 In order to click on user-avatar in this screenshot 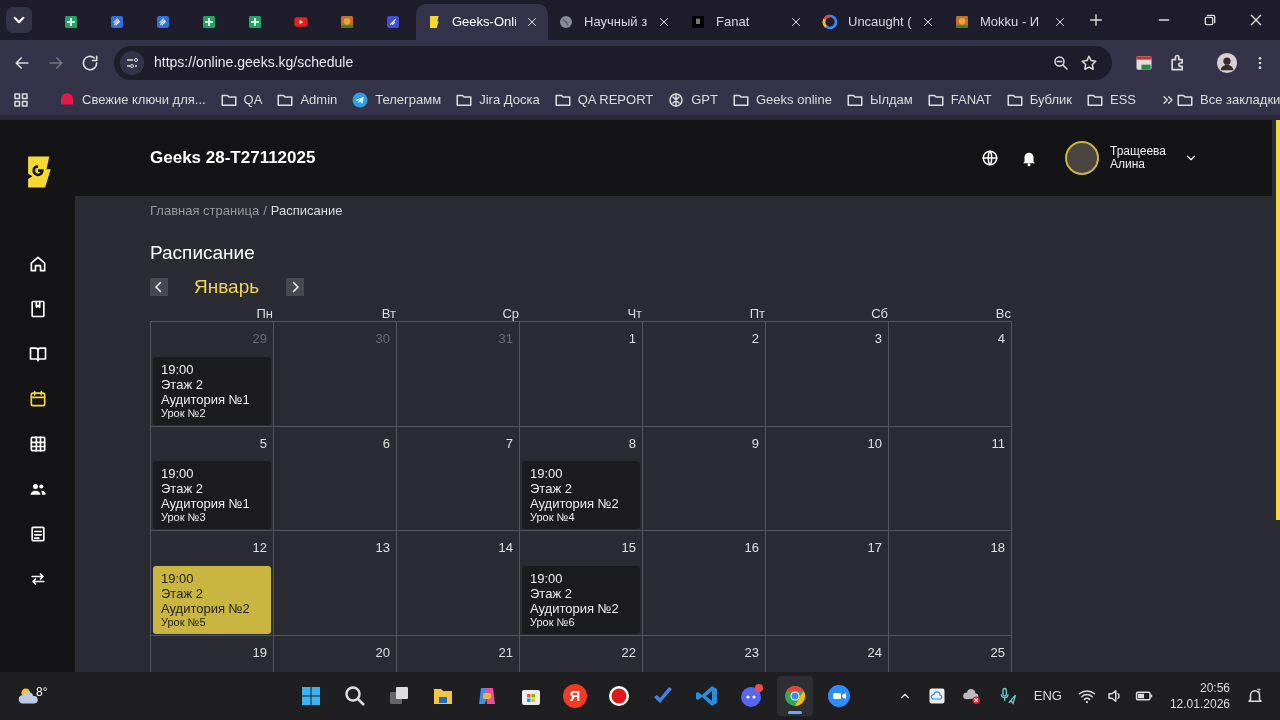, I will do `click(1082, 158)`.